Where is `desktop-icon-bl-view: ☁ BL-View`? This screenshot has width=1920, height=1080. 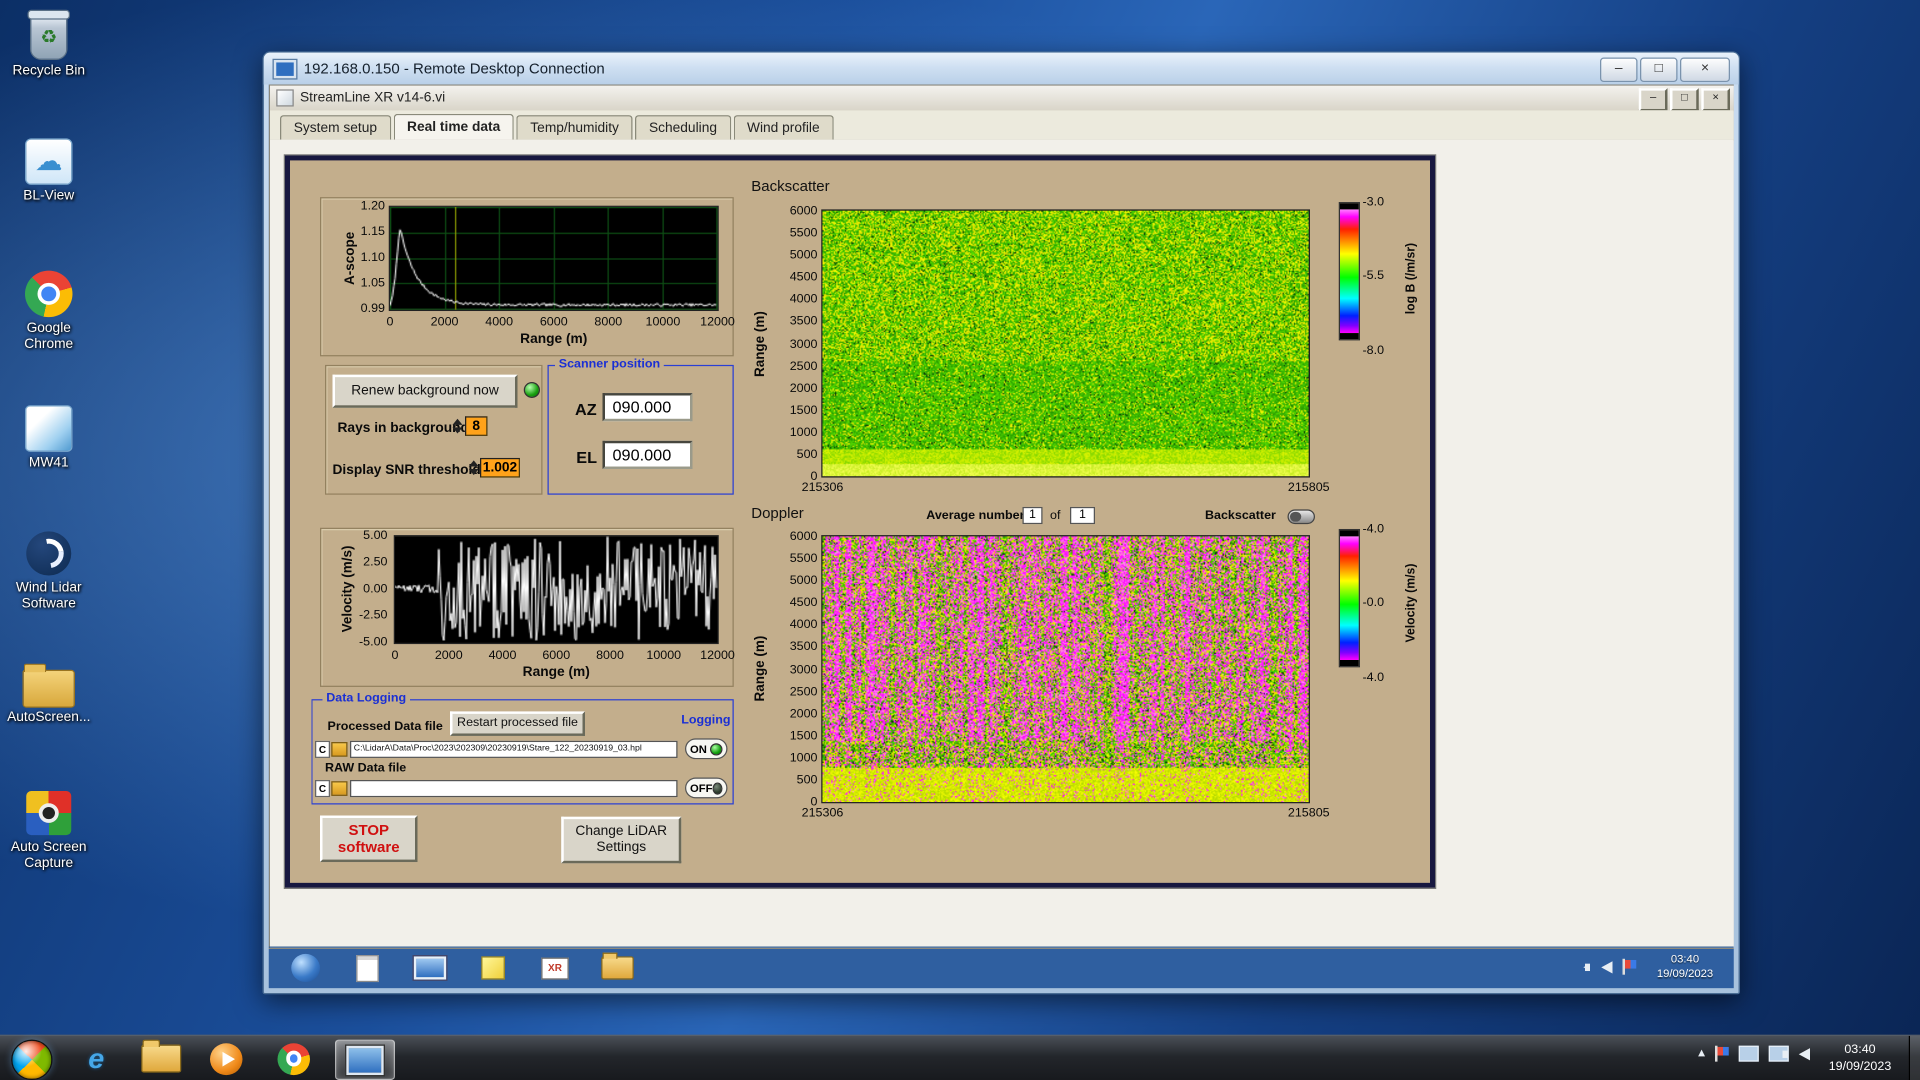
desktop-icon-bl-view: ☁ BL-View is located at coordinates (49, 170).